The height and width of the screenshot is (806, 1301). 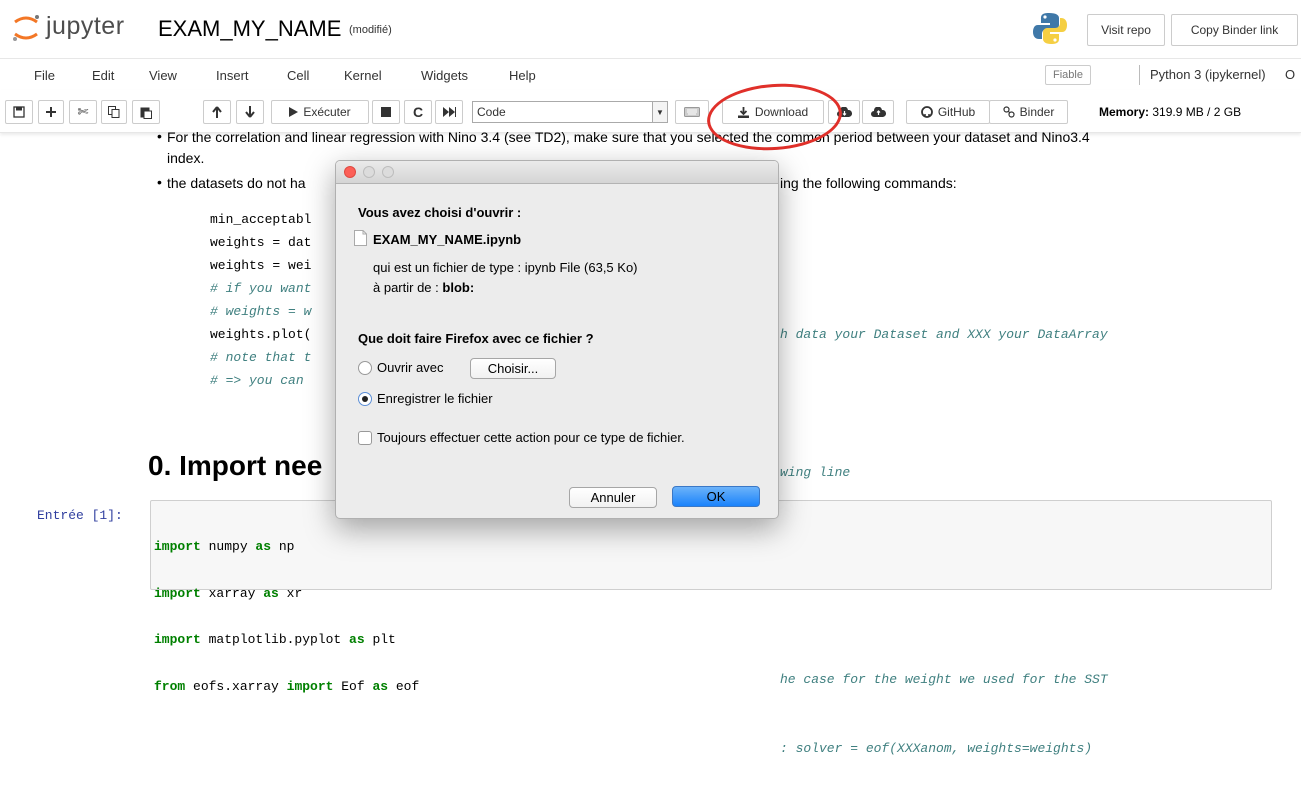 What do you see at coordinates (80, 515) in the screenshot?
I see `cell-prompt: Entrée [1]:` at bounding box center [80, 515].